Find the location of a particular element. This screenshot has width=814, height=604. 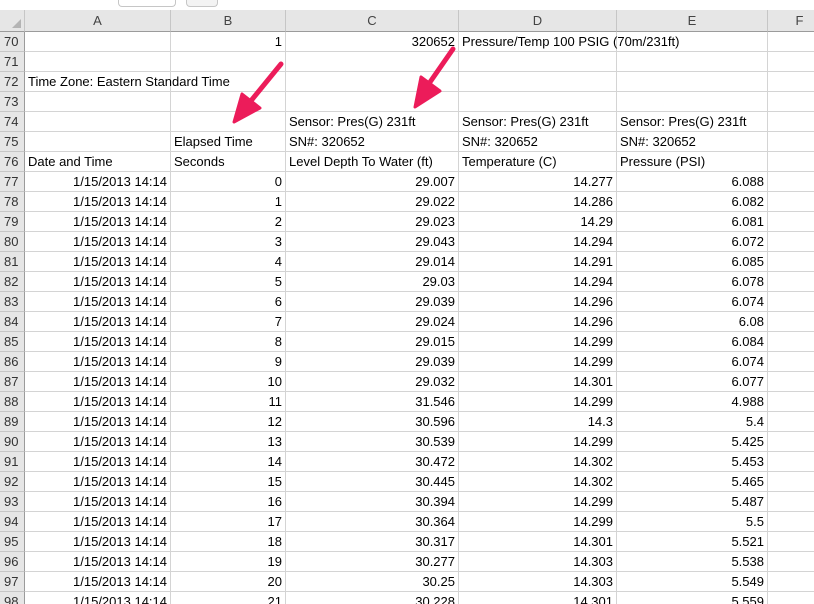

column-header-d: D is located at coordinates (538, 21).